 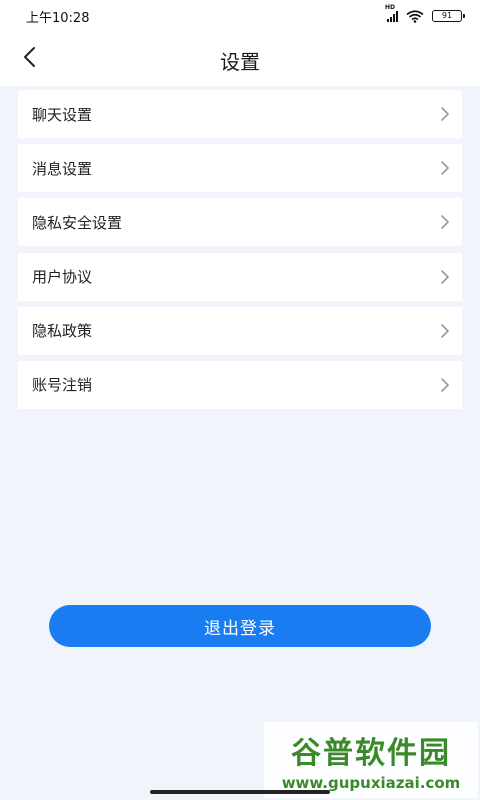 What do you see at coordinates (240, 168) in the screenshot?
I see `menu-item-message-settings: 消息设置` at bounding box center [240, 168].